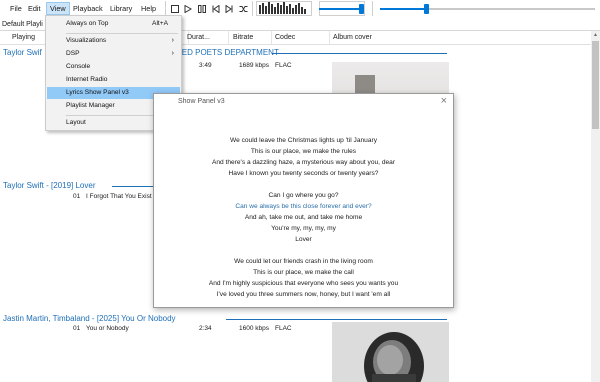  What do you see at coordinates (254, 328) in the screenshot?
I see `track-bitrate: 1600 kbps` at bounding box center [254, 328].